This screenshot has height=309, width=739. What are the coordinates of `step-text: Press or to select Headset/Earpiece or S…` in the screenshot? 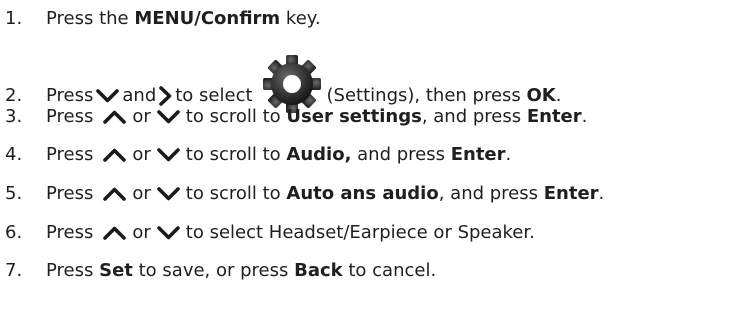 It's located at (290, 233).